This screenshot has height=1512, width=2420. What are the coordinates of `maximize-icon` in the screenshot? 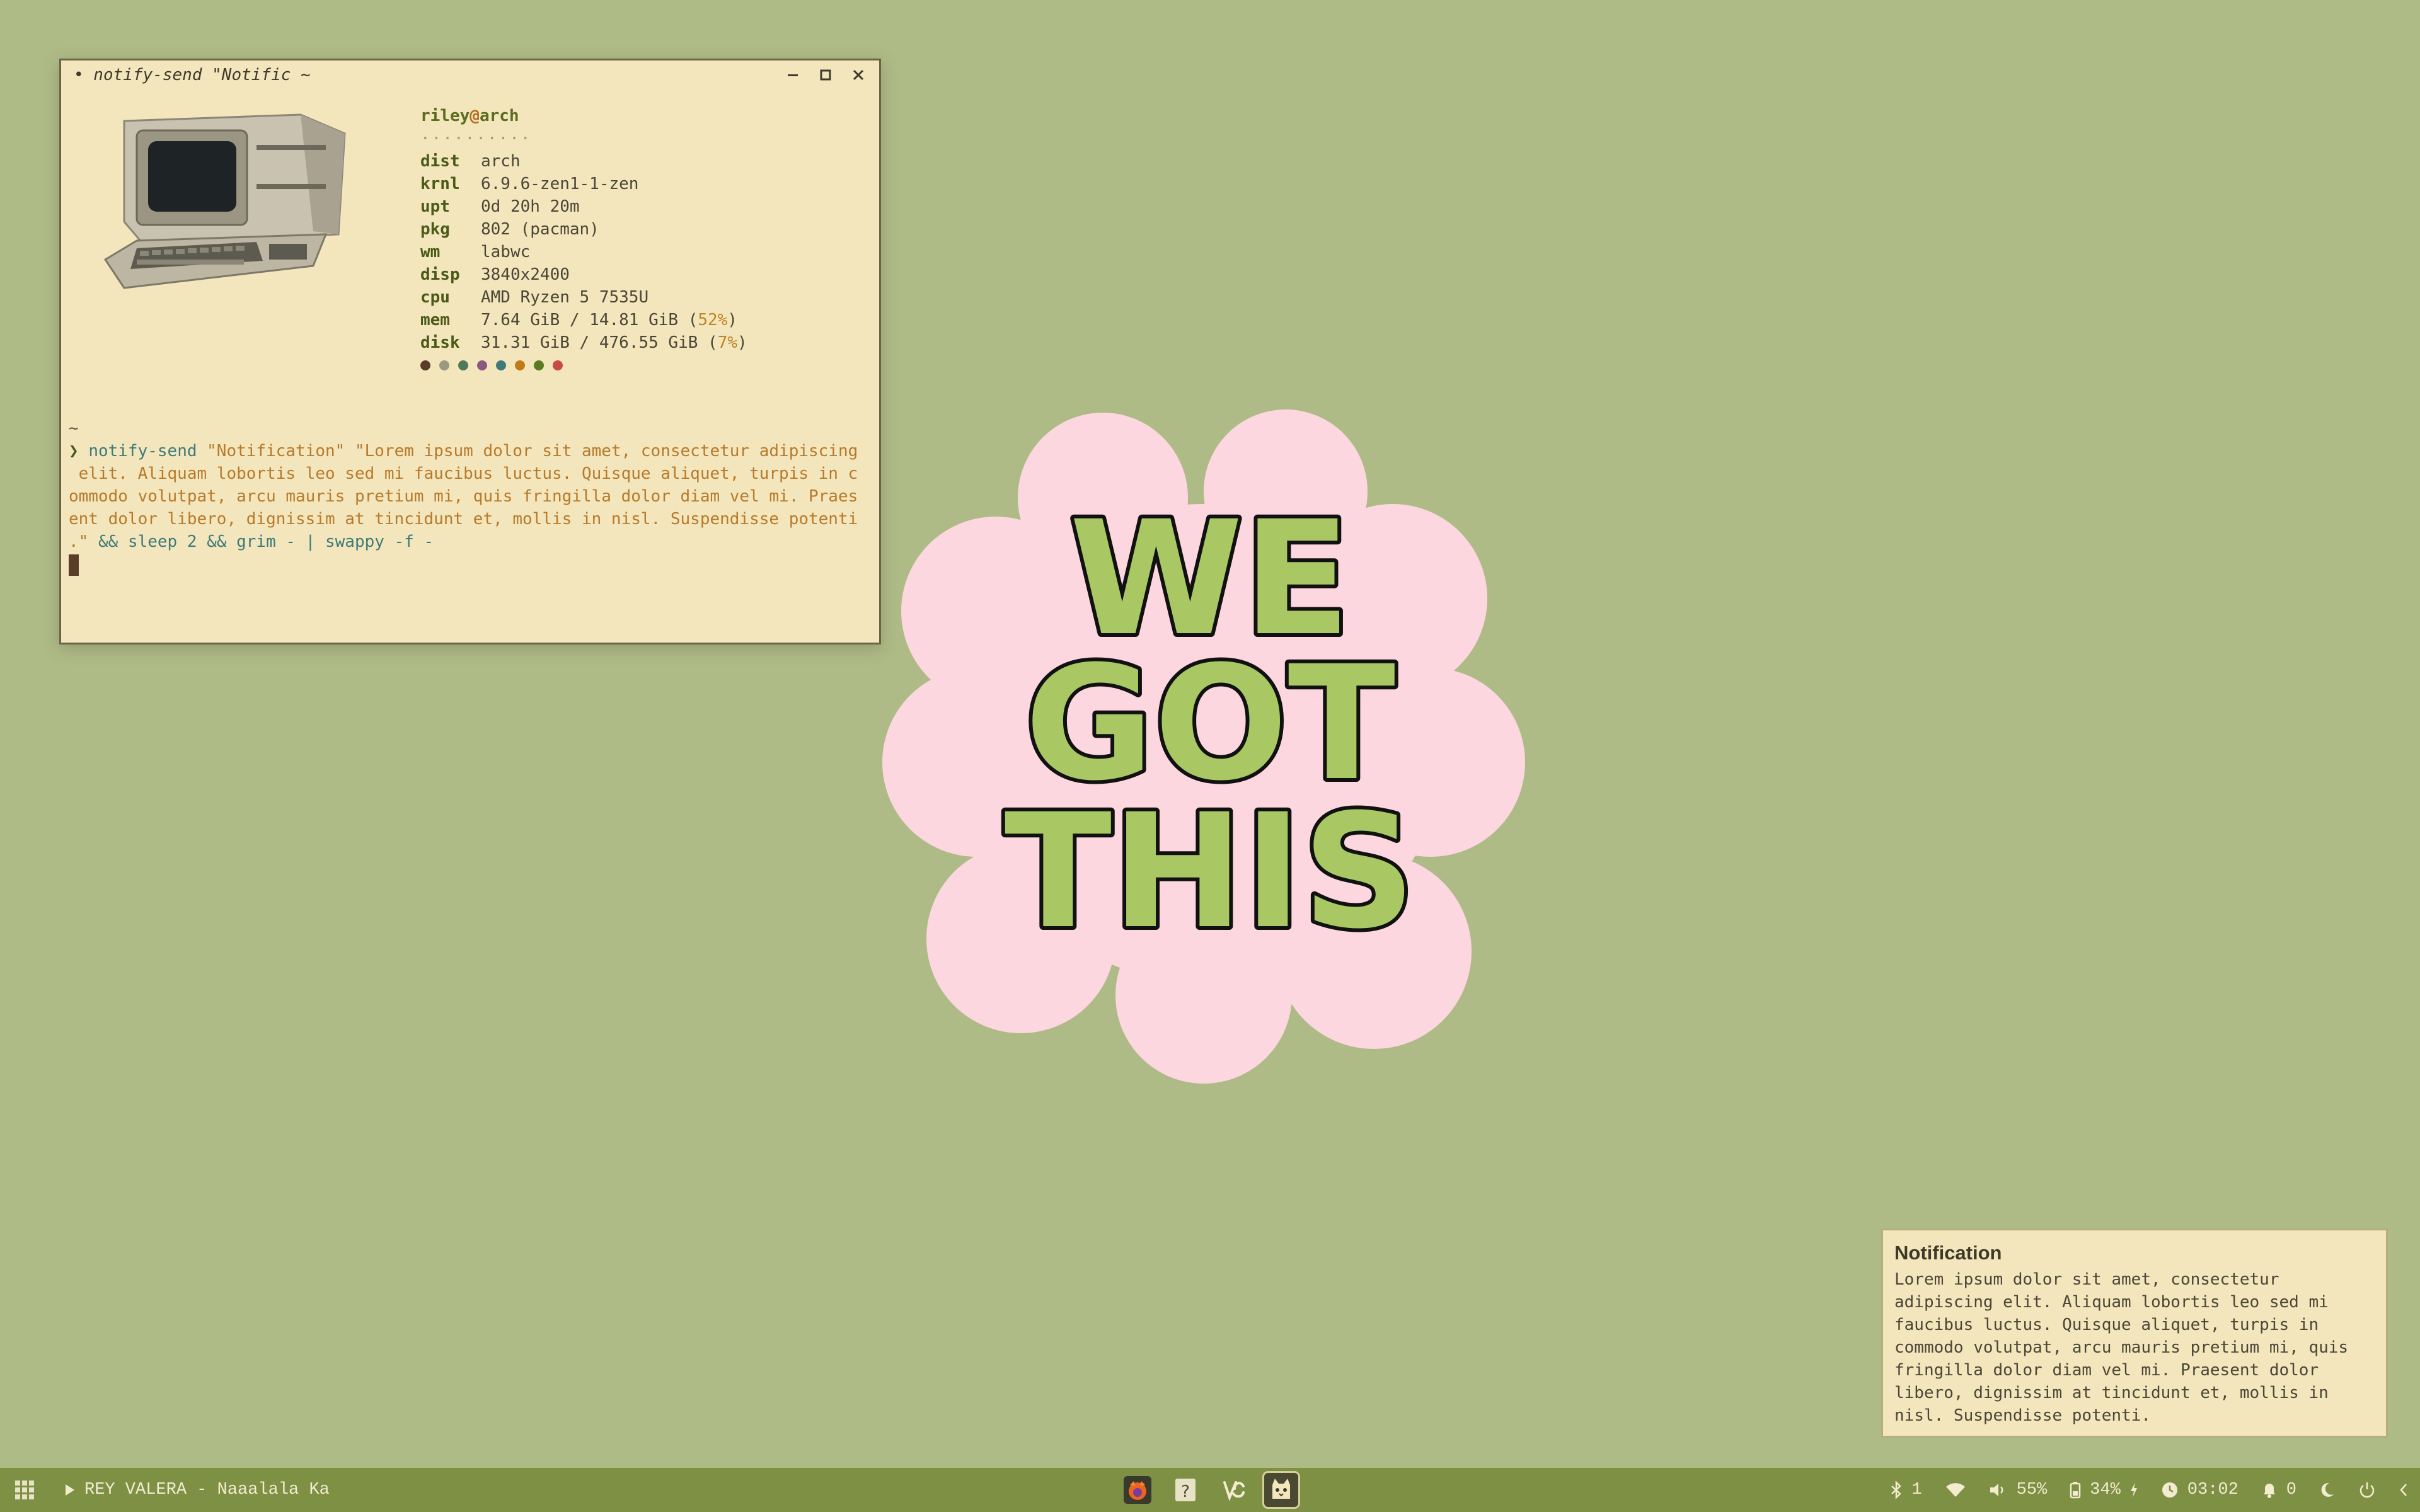 It's located at (826, 75).